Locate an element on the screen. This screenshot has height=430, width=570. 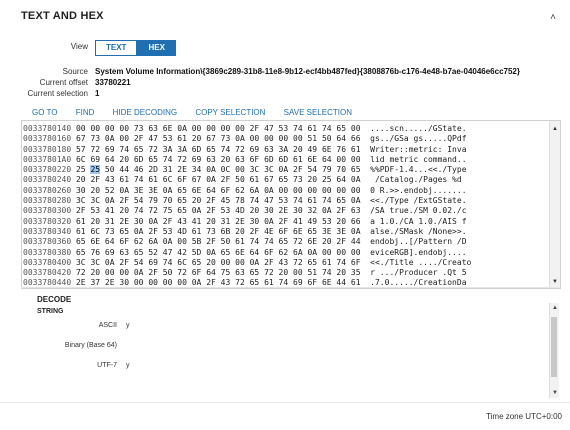
hex-byte: 62 is located at coordinates (240, 190).